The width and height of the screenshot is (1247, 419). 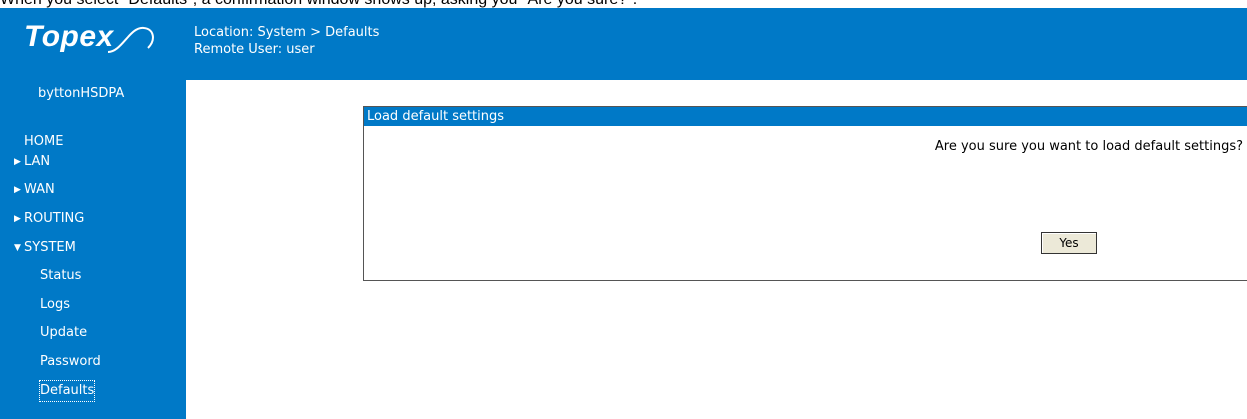 I want to click on topex-logo: Topex, so click(x=104, y=40).